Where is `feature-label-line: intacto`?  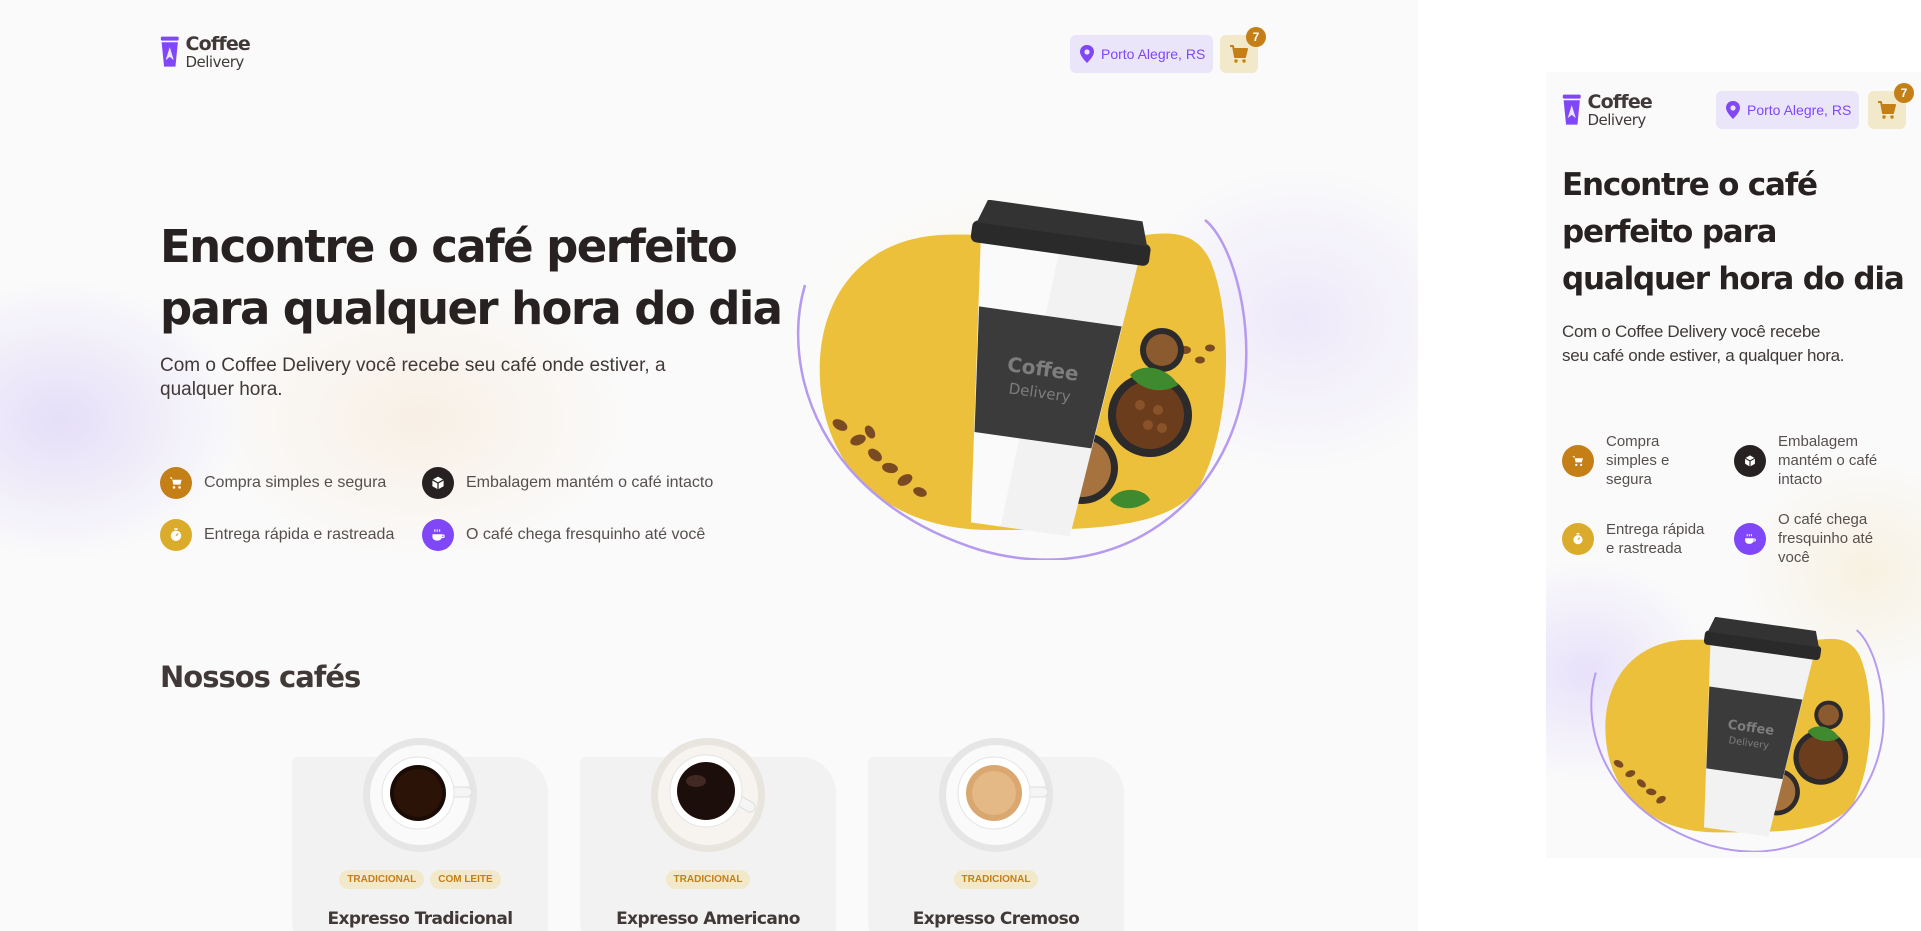 feature-label-line: intacto is located at coordinates (1800, 479).